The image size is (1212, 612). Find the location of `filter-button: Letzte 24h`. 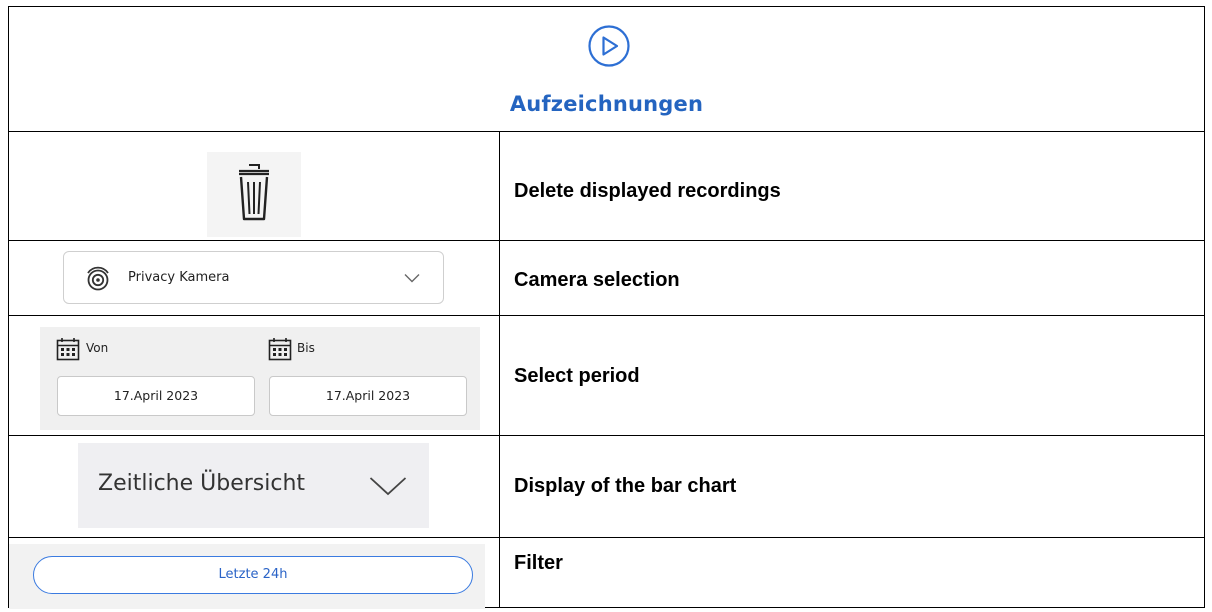

filter-button: Letzte 24h is located at coordinates (253, 575).